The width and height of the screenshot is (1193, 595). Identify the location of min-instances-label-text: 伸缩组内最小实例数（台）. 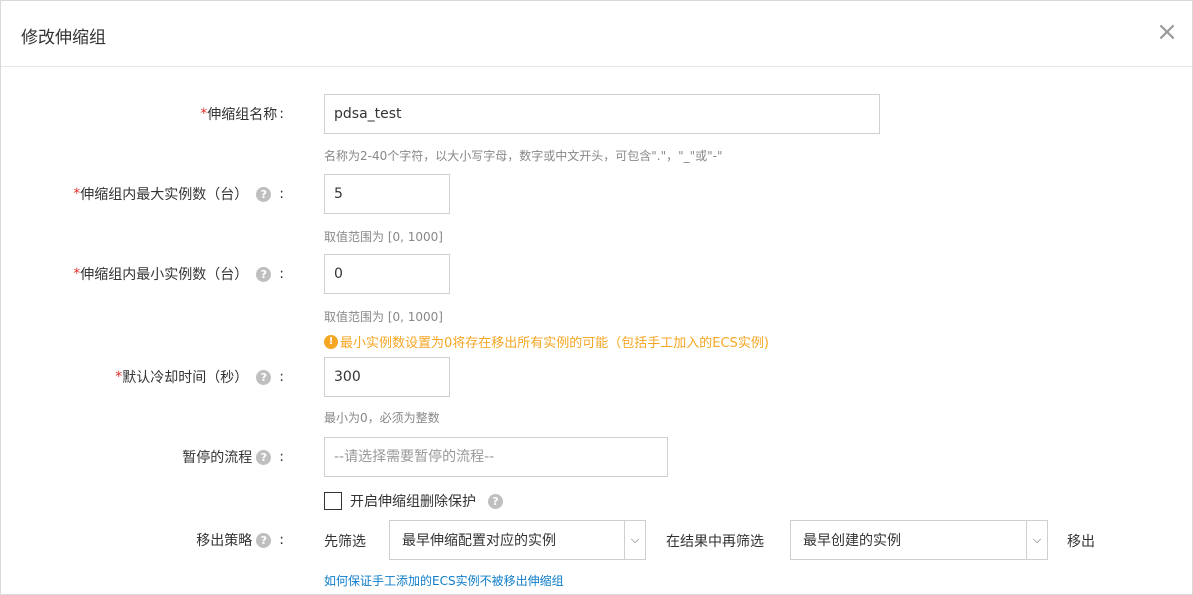
(164, 275).